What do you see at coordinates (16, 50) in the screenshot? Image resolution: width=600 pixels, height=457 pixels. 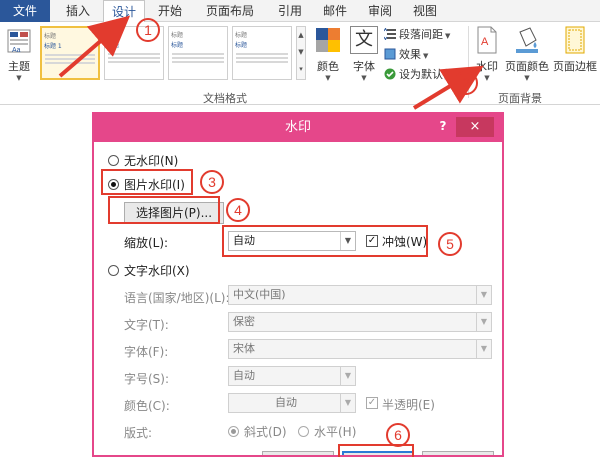 I see `svg-text: Aa` at bounding box center [16, 50].